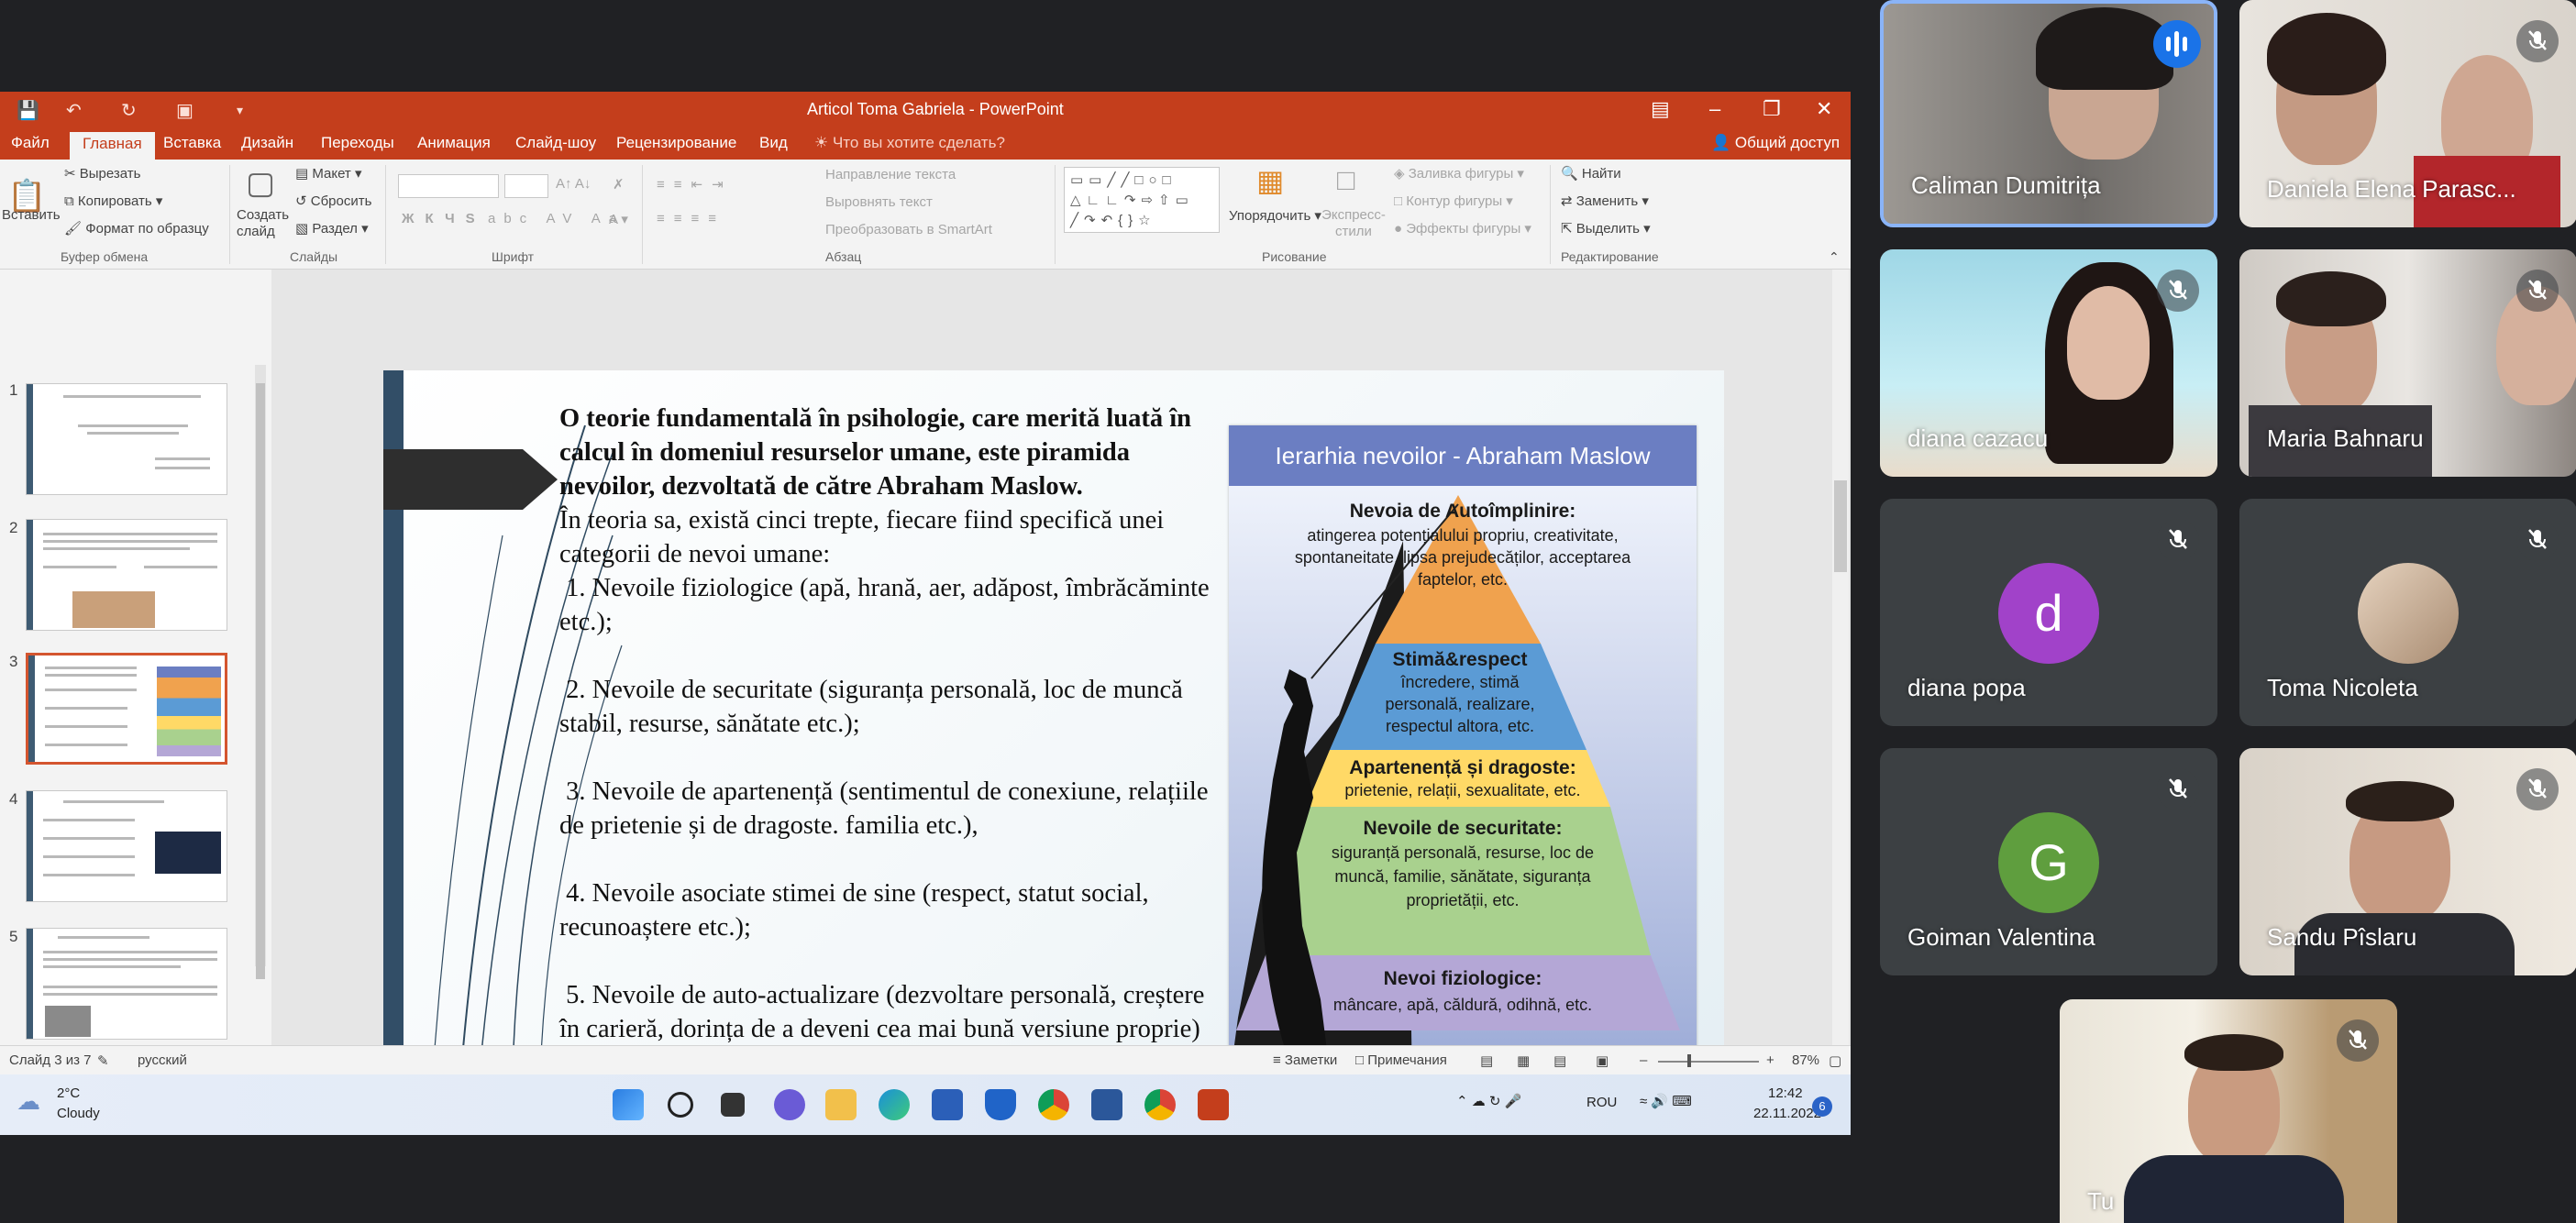 The height and width of the screenshot is (1223, 2576). What do you see at coordinates (184, 110) in the screenshot?
I see `present-icon: ▣` at bounding box center [184, 110].